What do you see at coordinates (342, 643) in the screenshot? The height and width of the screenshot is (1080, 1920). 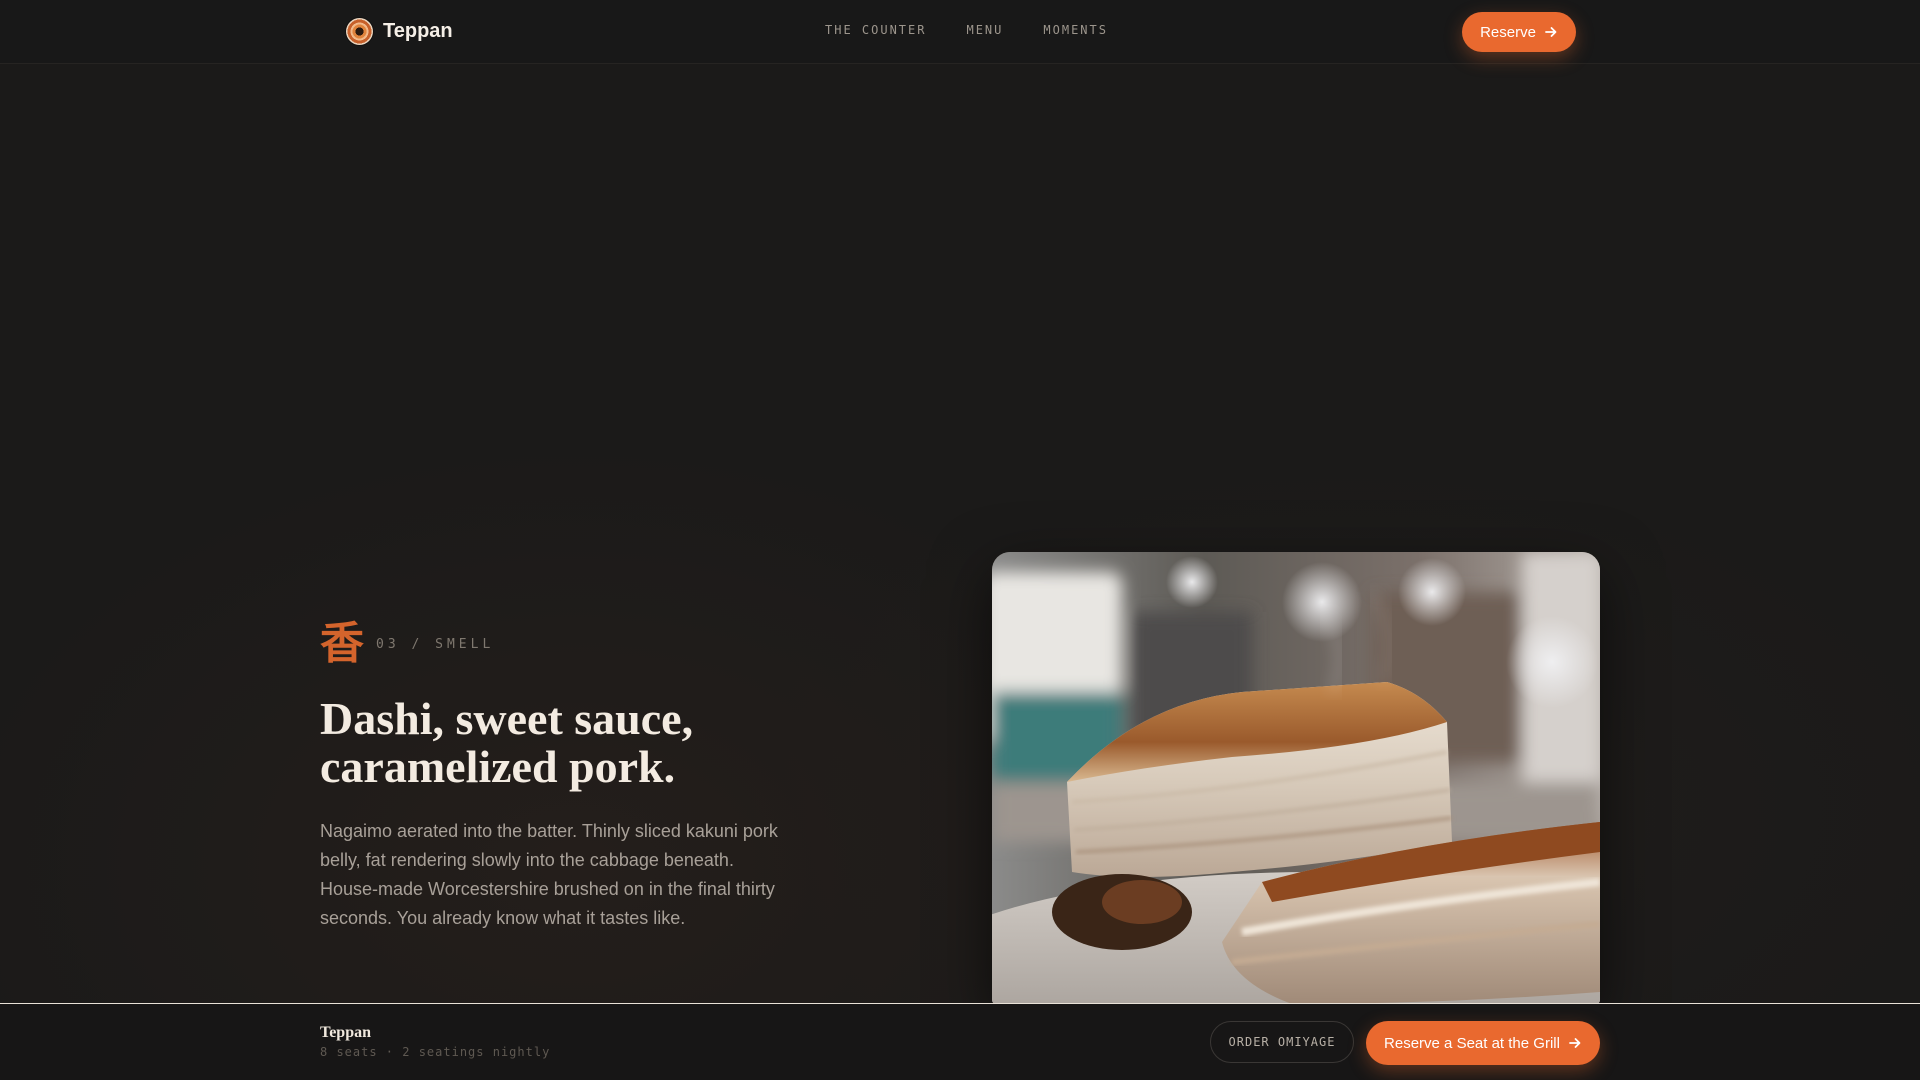 I see `kanji-smell: 香` at bounding box center [342, 643].